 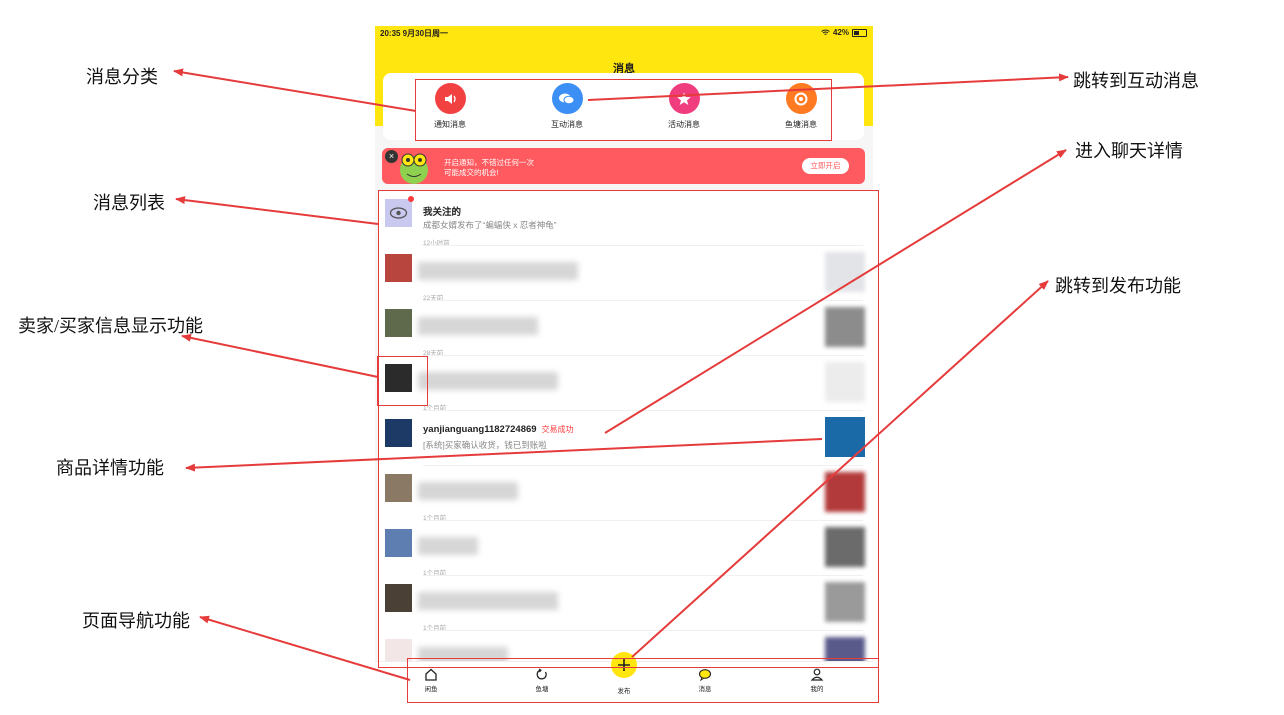 I want to click on enable-notification-button: 立即开启, so click(x=825, y=166).